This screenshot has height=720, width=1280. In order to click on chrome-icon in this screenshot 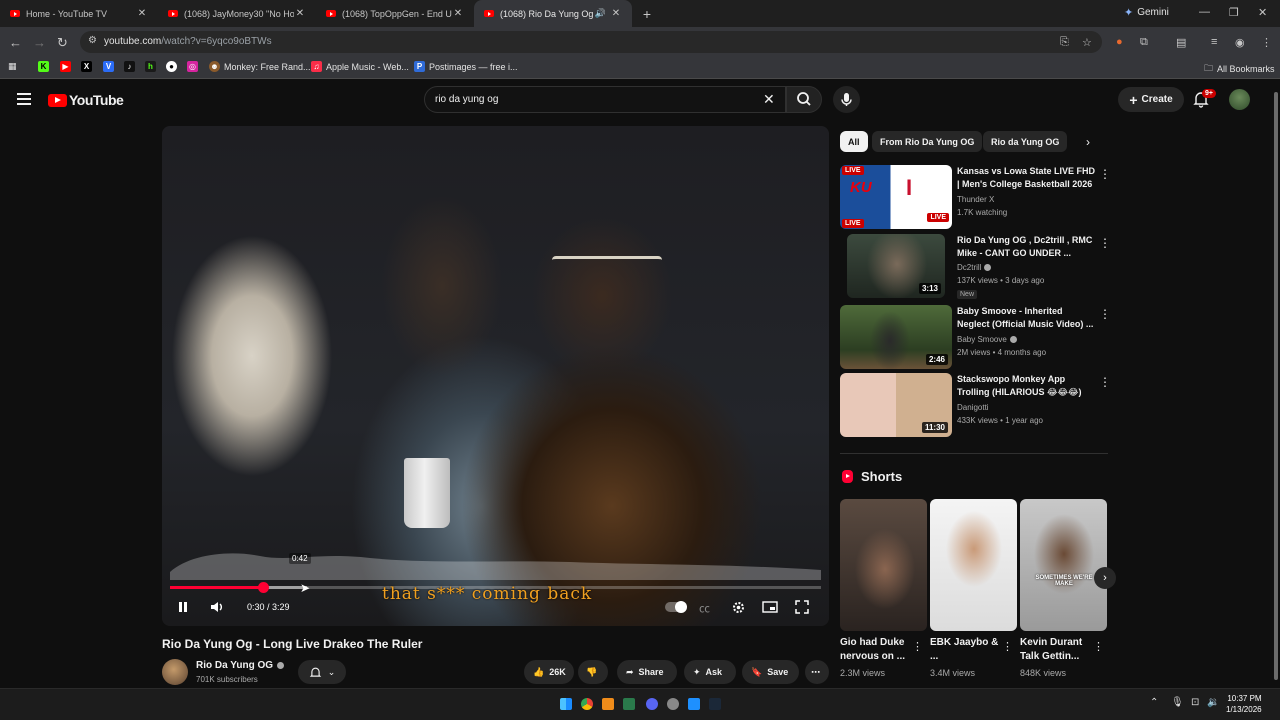, I will do `click(587, 704)`.